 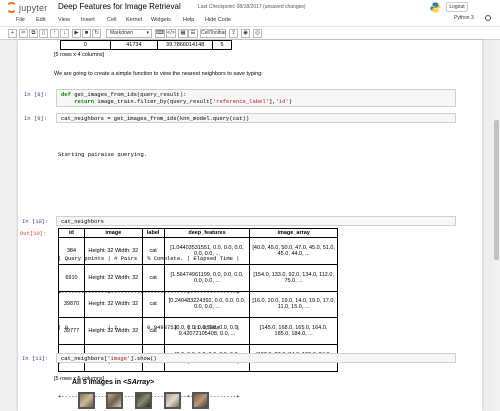 I want to click on table-cell: 39870, so click(x=71, y=304).